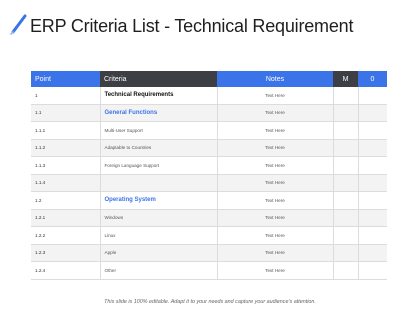 This screenshot has width=420, height=315. I want to click on cell-criteria, so click(158, 183).